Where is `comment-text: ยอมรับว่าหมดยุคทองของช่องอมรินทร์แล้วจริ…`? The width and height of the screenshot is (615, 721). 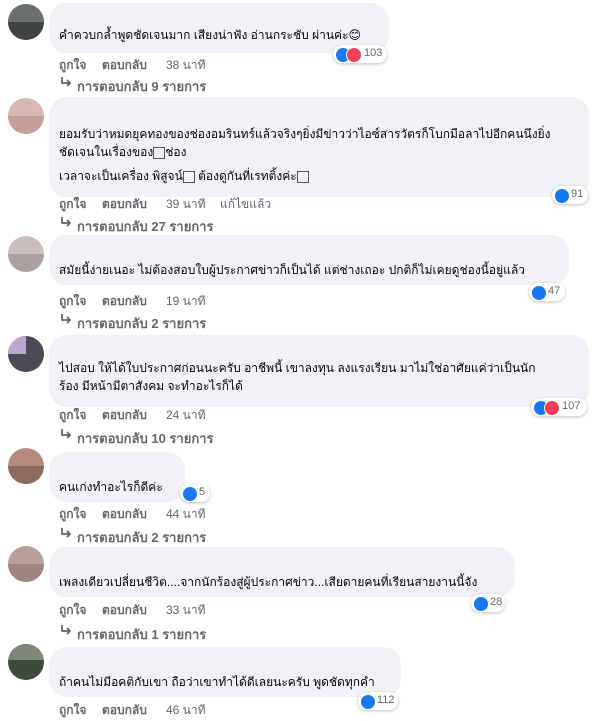
comment-text: ยอมรับว่าหมดยุคทองของช่องอมรินทร์แล้วจริ… is located at coordinates (305, 155).